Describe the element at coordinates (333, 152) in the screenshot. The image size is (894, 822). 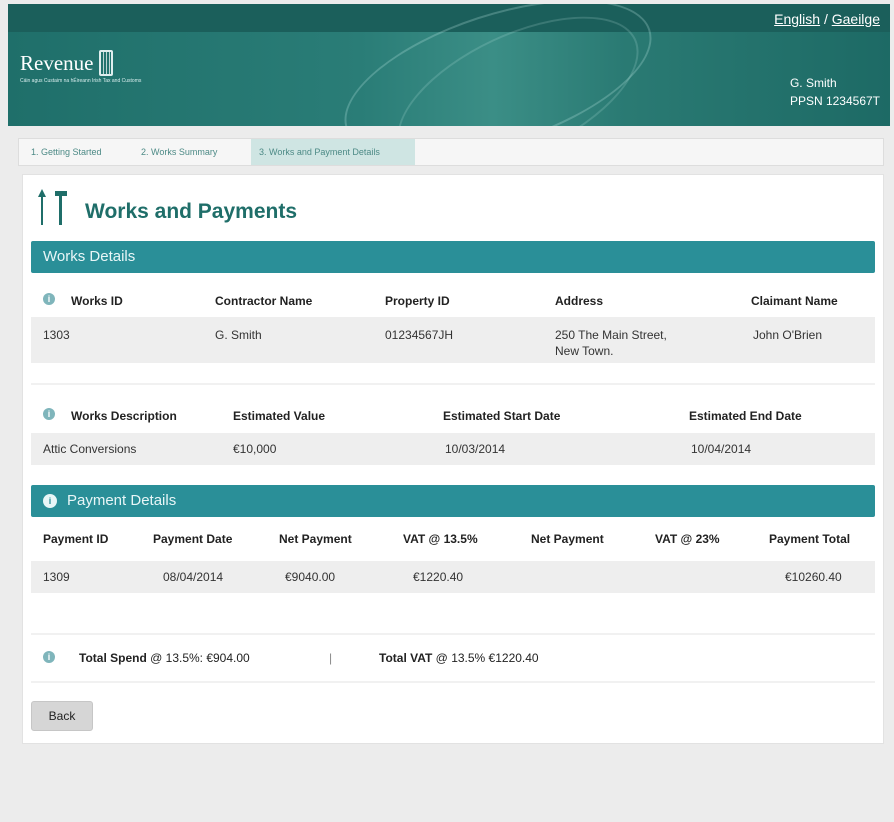
I see `tab-works-and-payment-details: 3. Works and Payment Details` at that location.